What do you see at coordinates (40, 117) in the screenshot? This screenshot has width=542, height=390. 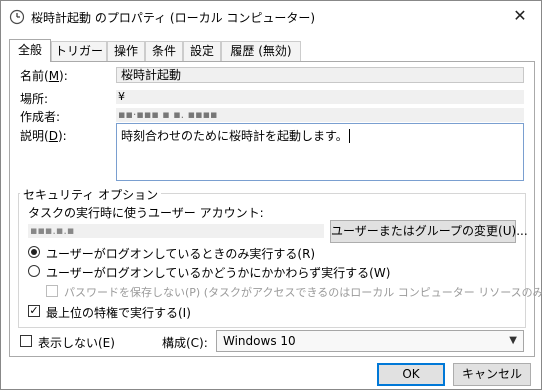 I see `author-label: 作成者:` at bounding box center [40, 117].